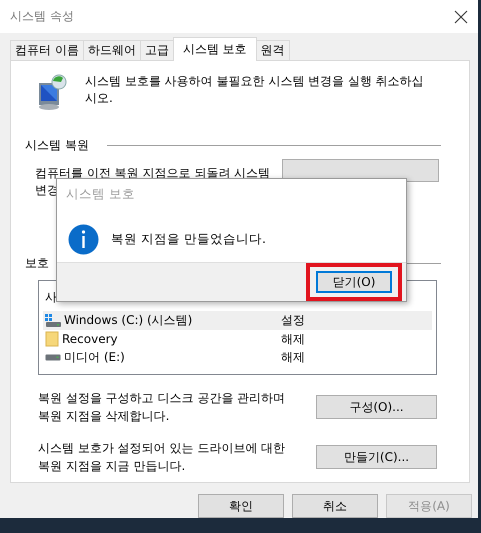 The width and height of the screenshot is (481, 533). Describe the element at coordinates (162, 458) in the screenshot. I see `description-text: 시스템 보호가 설정되어 있는 드라이브에 대한 복원 지점을 지금 만듭니다.` at that location.